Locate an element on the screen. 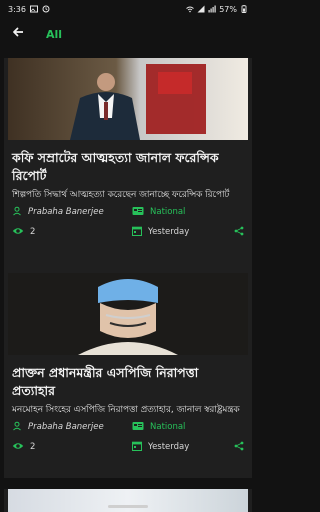 This screenshot has height=512, width=320. article-card is located at coordinates (128, 500).